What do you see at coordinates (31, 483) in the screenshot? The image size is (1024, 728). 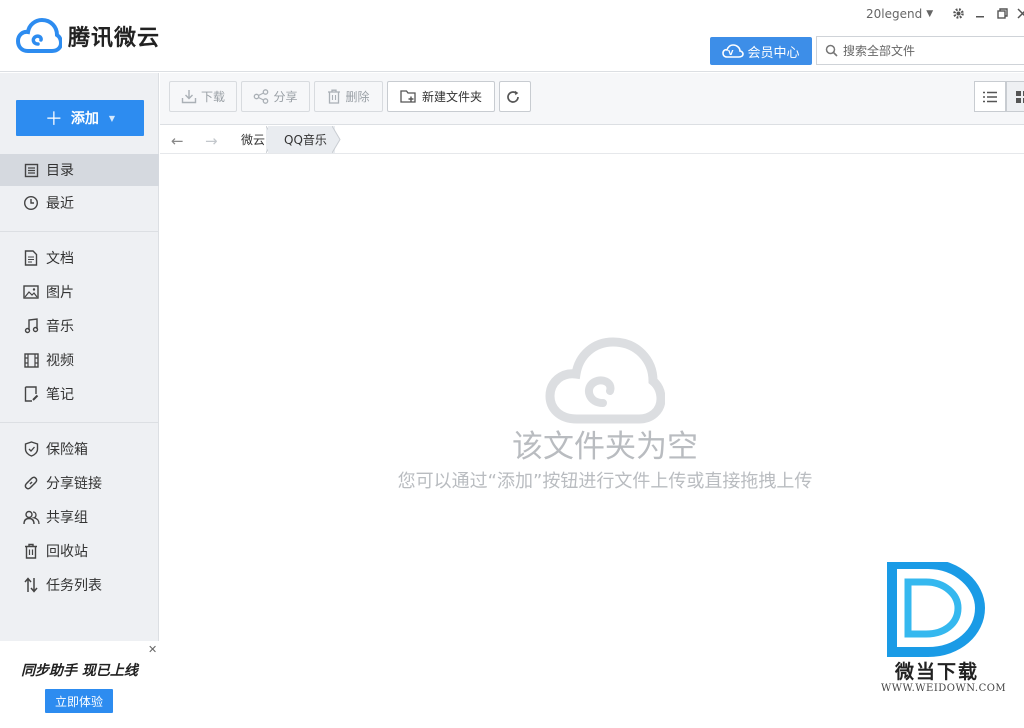 I see `link-icon` at bounding box center [31, 483].